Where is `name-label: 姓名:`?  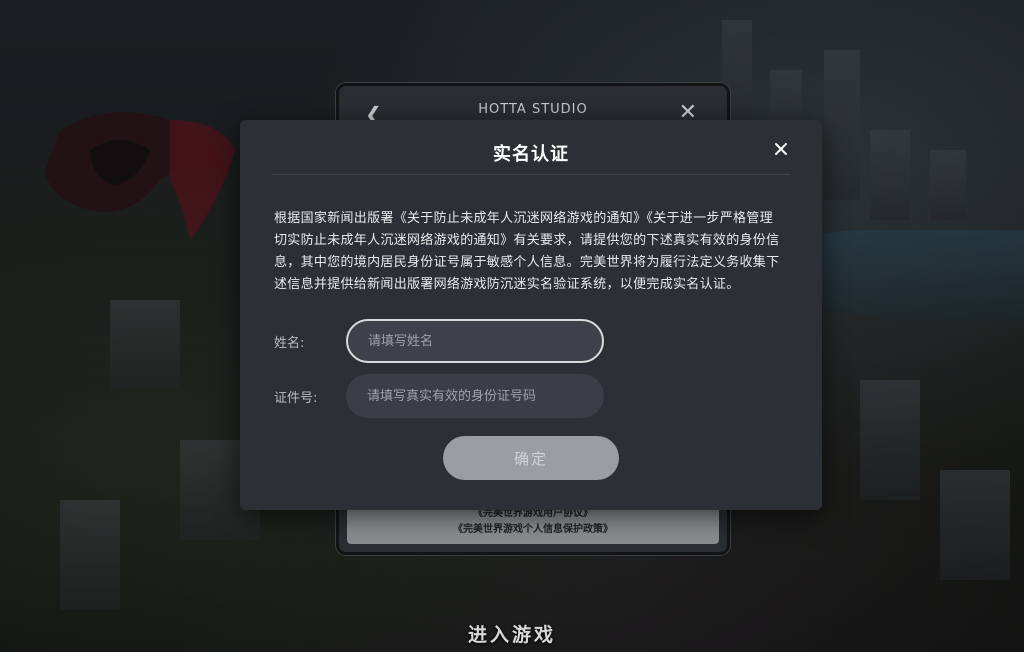 name-label: 姓名: is located at coordinates (289, 343).